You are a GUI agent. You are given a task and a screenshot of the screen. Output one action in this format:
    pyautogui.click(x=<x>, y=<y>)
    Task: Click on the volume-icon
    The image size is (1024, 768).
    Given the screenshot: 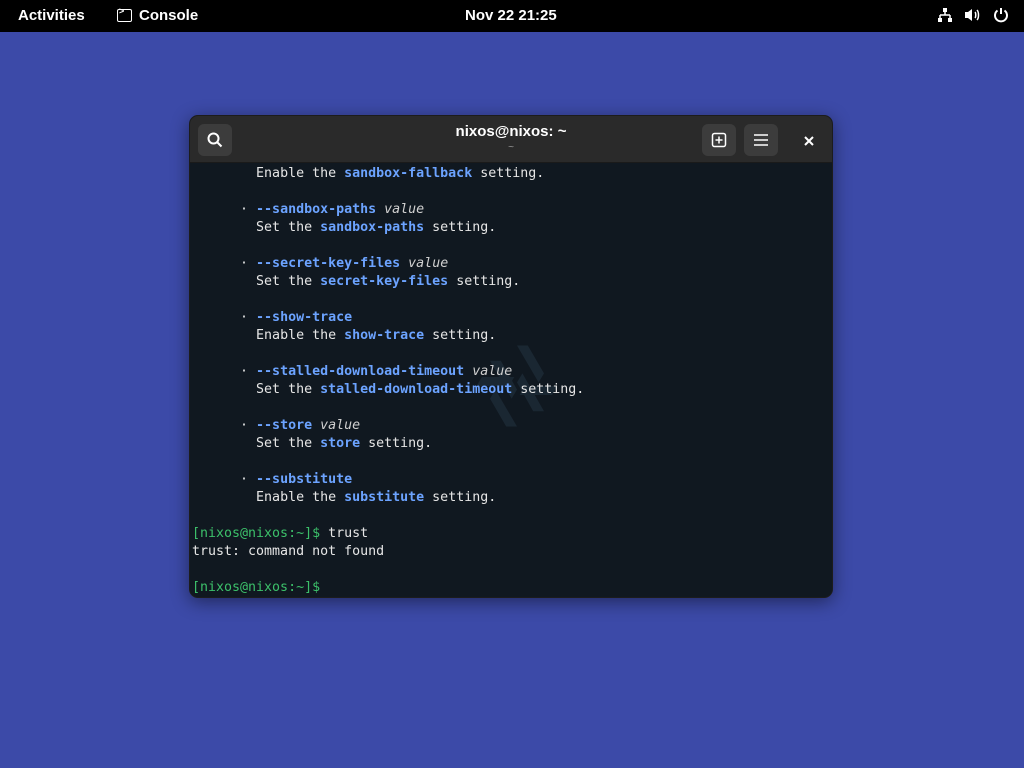 What is the action you would take?
    pyautogui.click(x=973, y=15)
    